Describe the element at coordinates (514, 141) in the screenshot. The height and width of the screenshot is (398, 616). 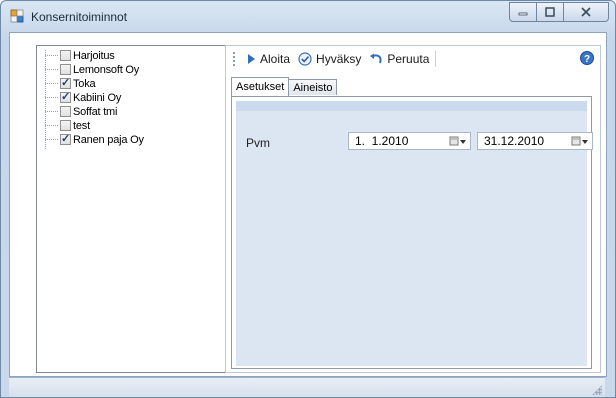
I see `date-to-value: 31.12.2010` at that location.